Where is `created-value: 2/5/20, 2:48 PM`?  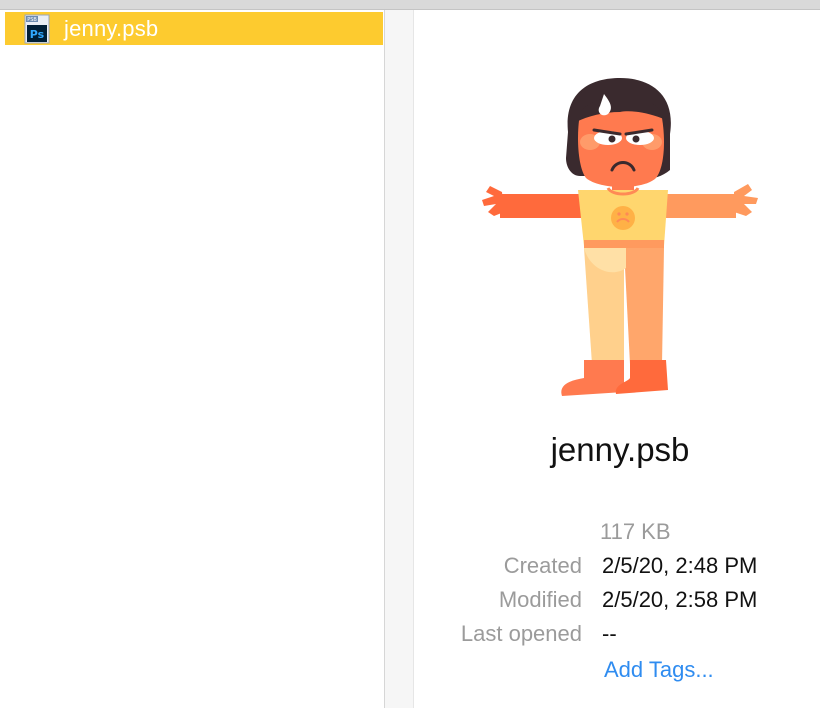
created-value: 2/5/20, 2:48 PM is located at coordinates (680, 565).